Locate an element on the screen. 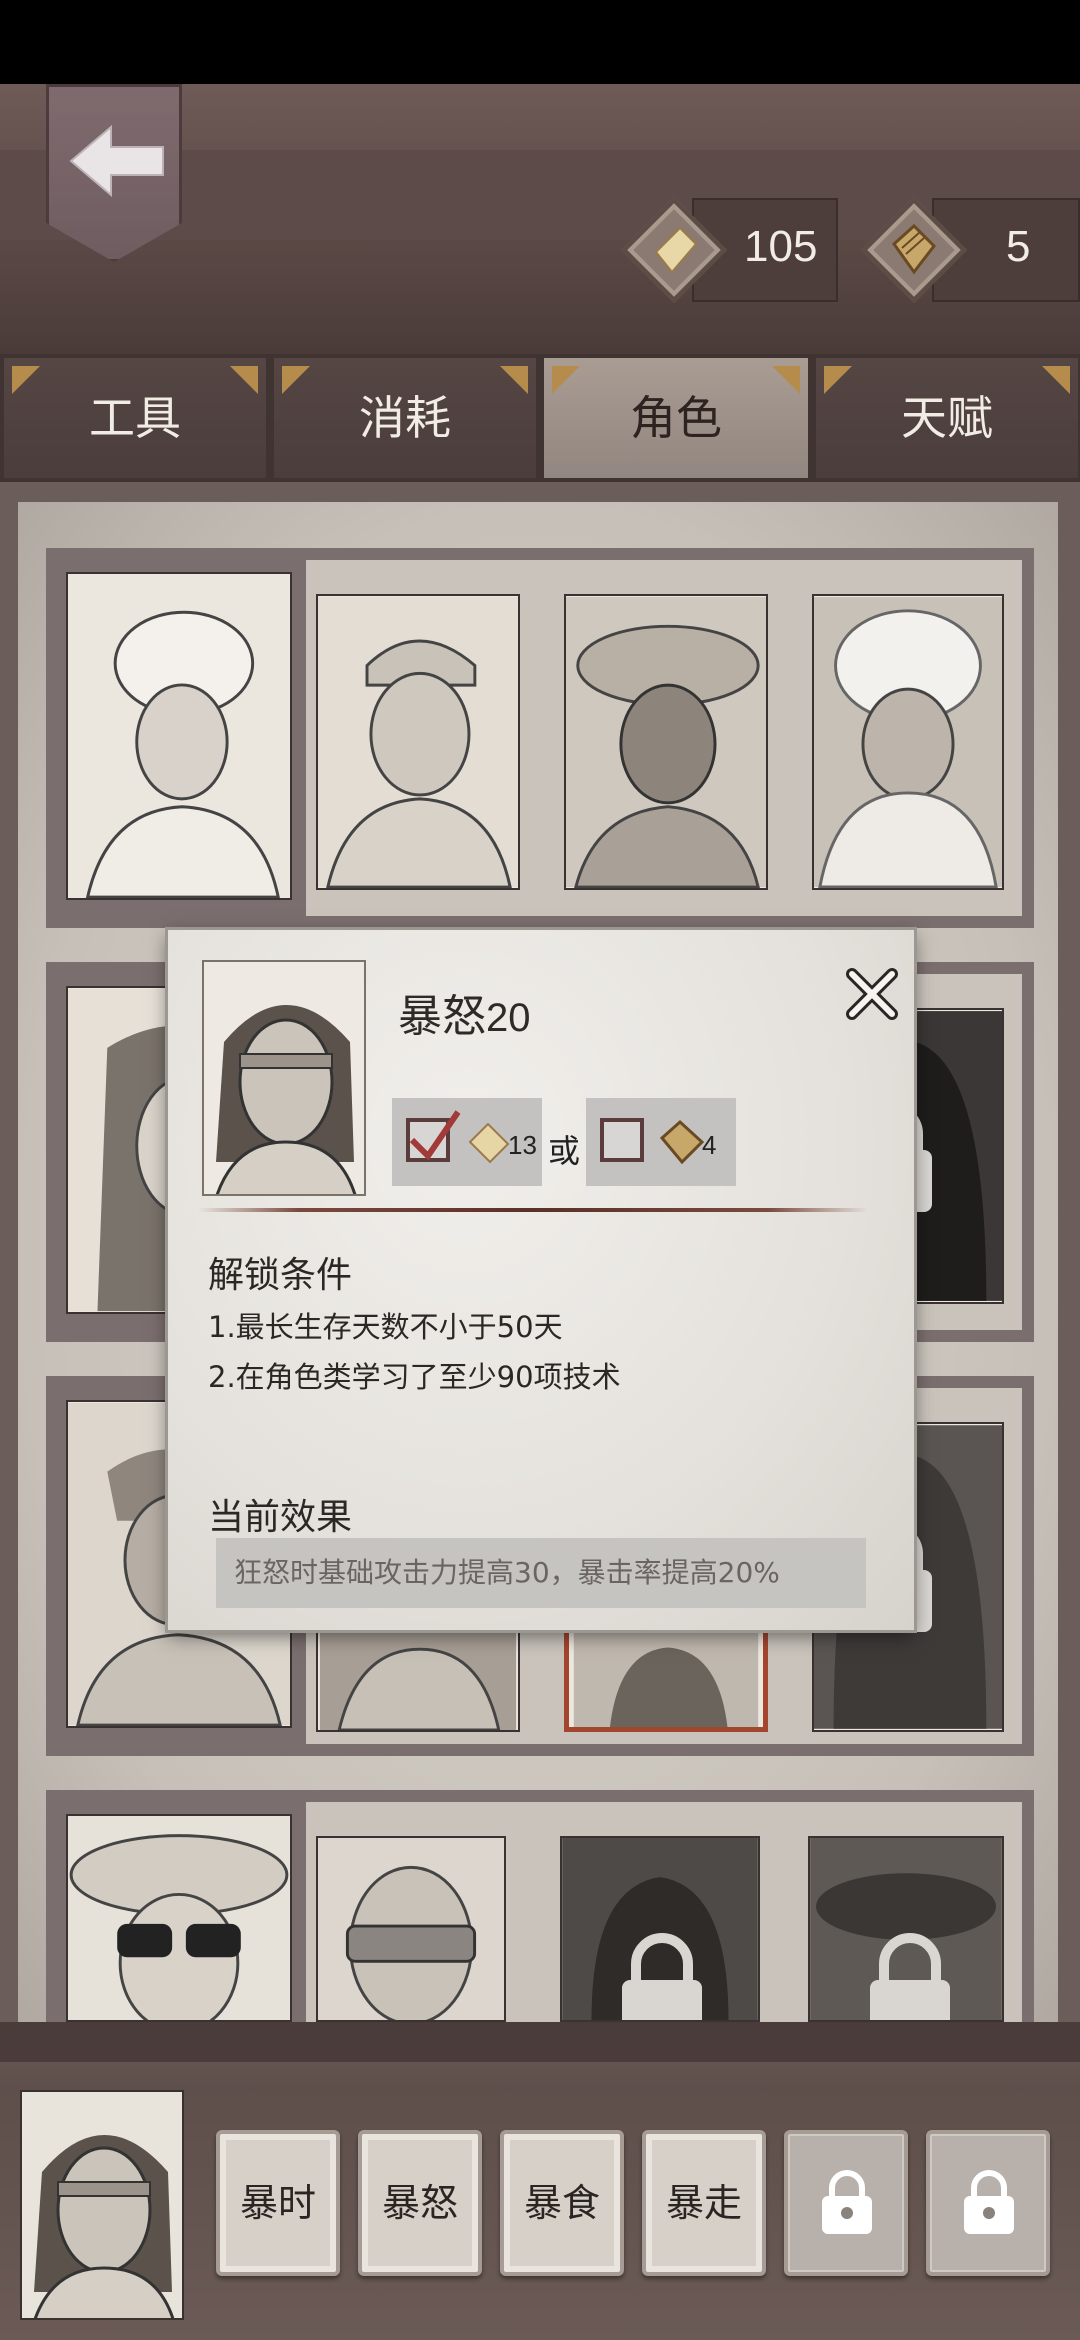 Image resolution: width=1080 pixels, height=2340 pixels. character-card-winter is located at coordinates (908, 742).